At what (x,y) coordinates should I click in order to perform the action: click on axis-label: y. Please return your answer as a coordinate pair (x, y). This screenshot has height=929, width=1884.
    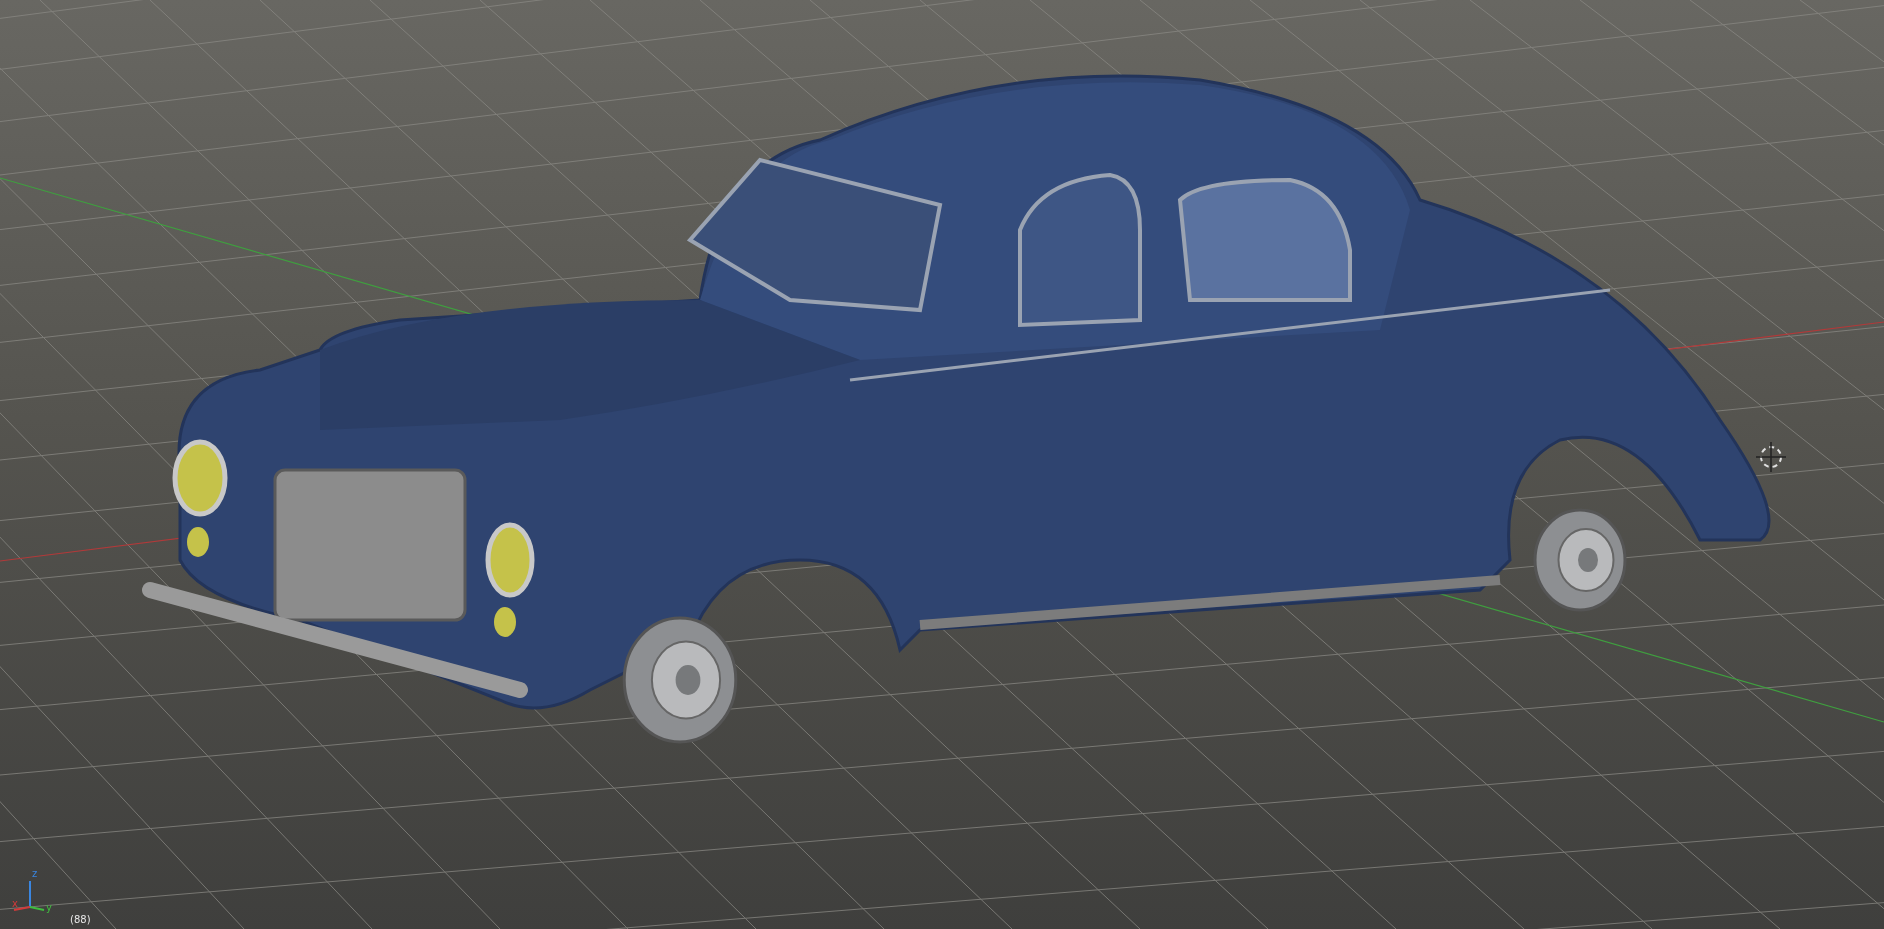
    Looking at the image, I should click on (49, 908).